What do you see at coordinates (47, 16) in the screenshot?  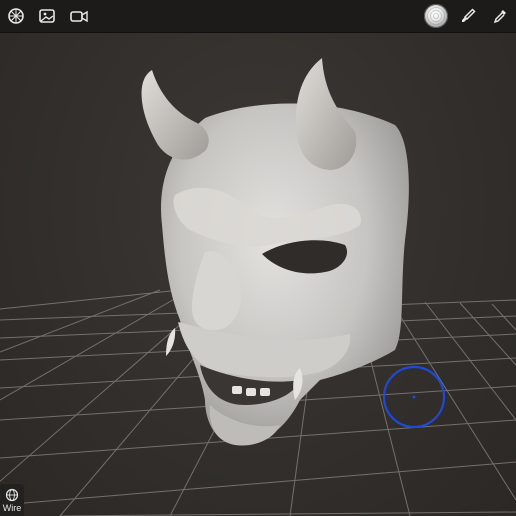 I see `image-icon` at bounding box center [47, 16].